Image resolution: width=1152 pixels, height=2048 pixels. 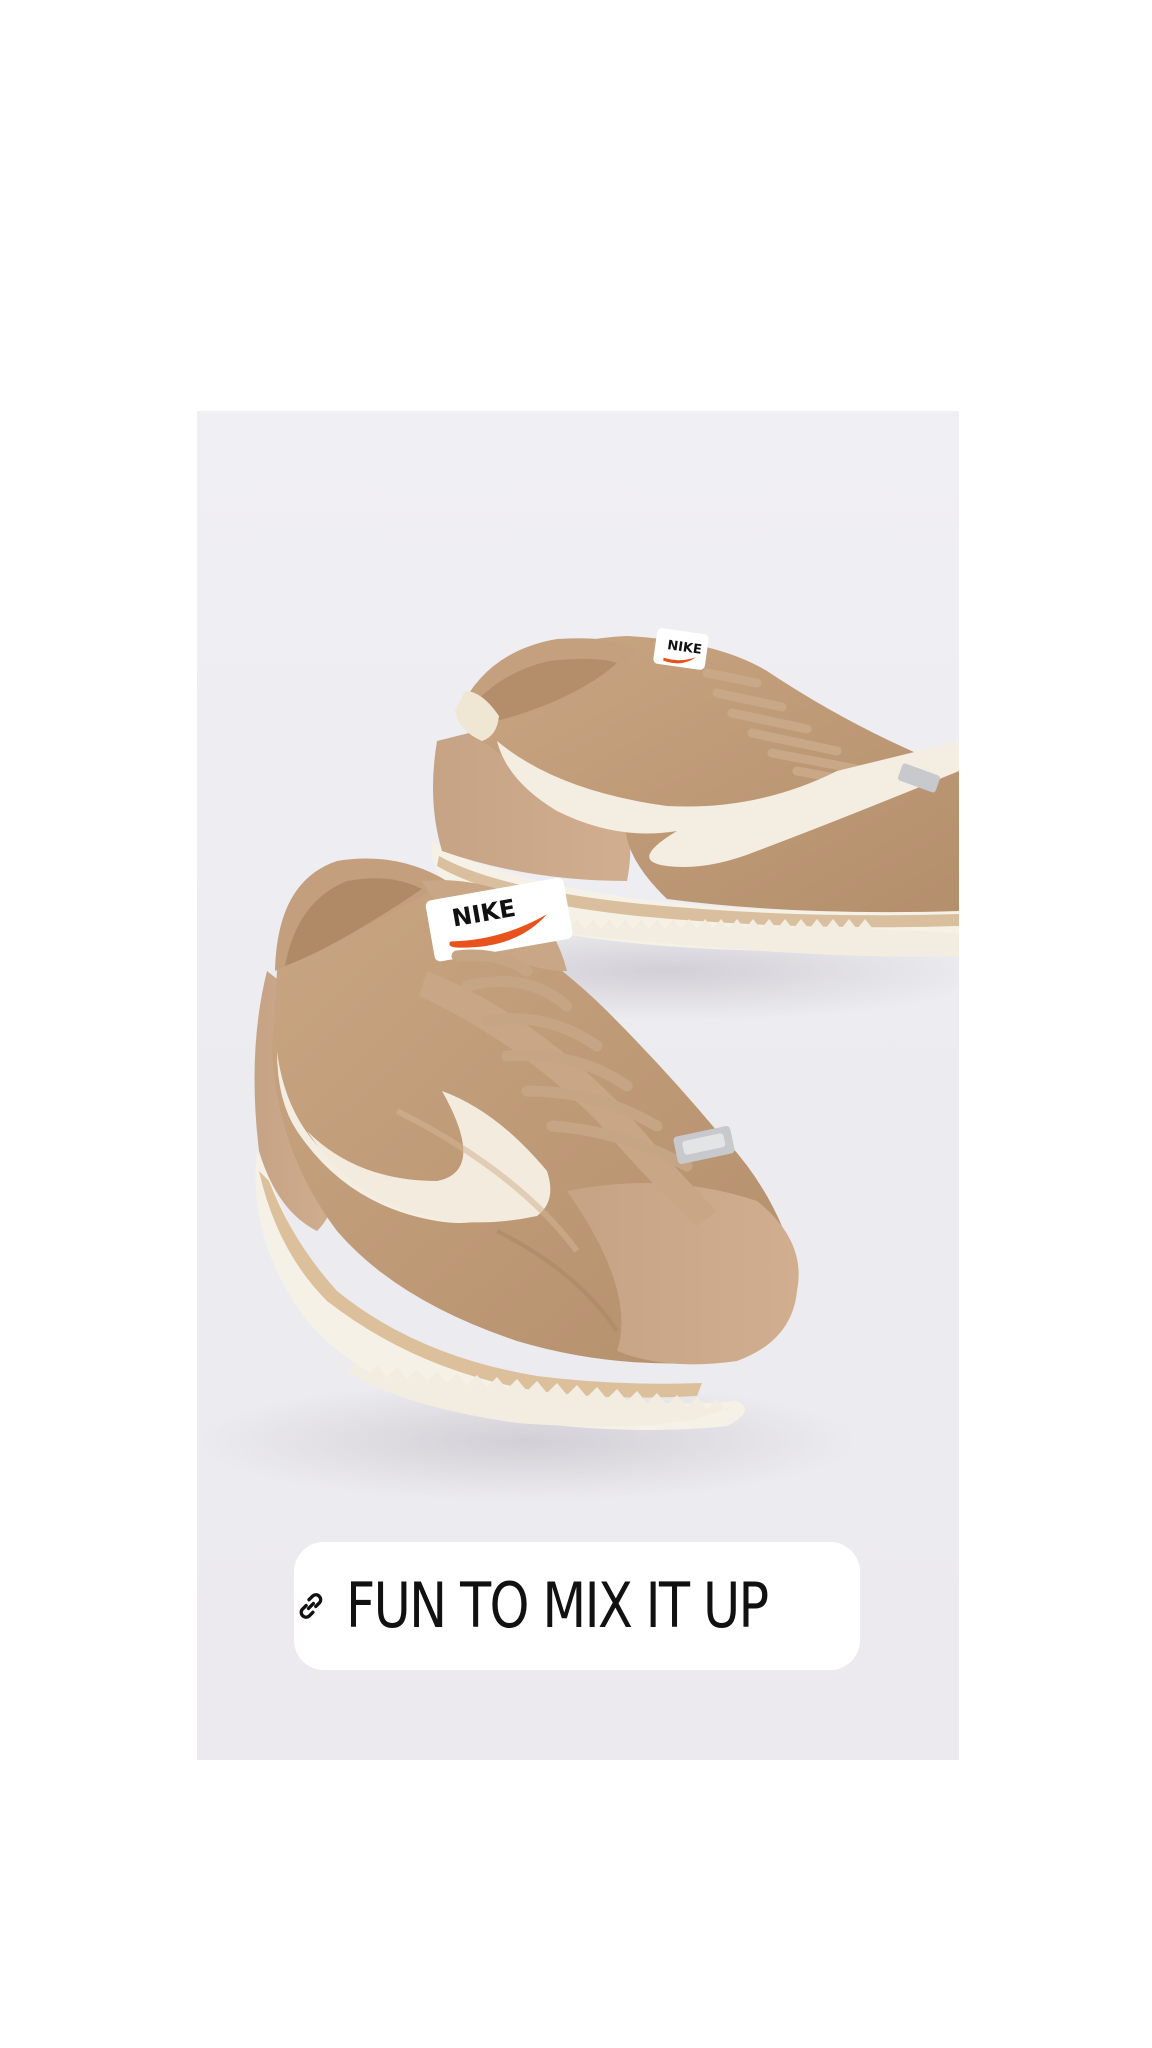 I want to click on link-sticker: FUN TO MIX IT UP, so click(x=577, y=1606).